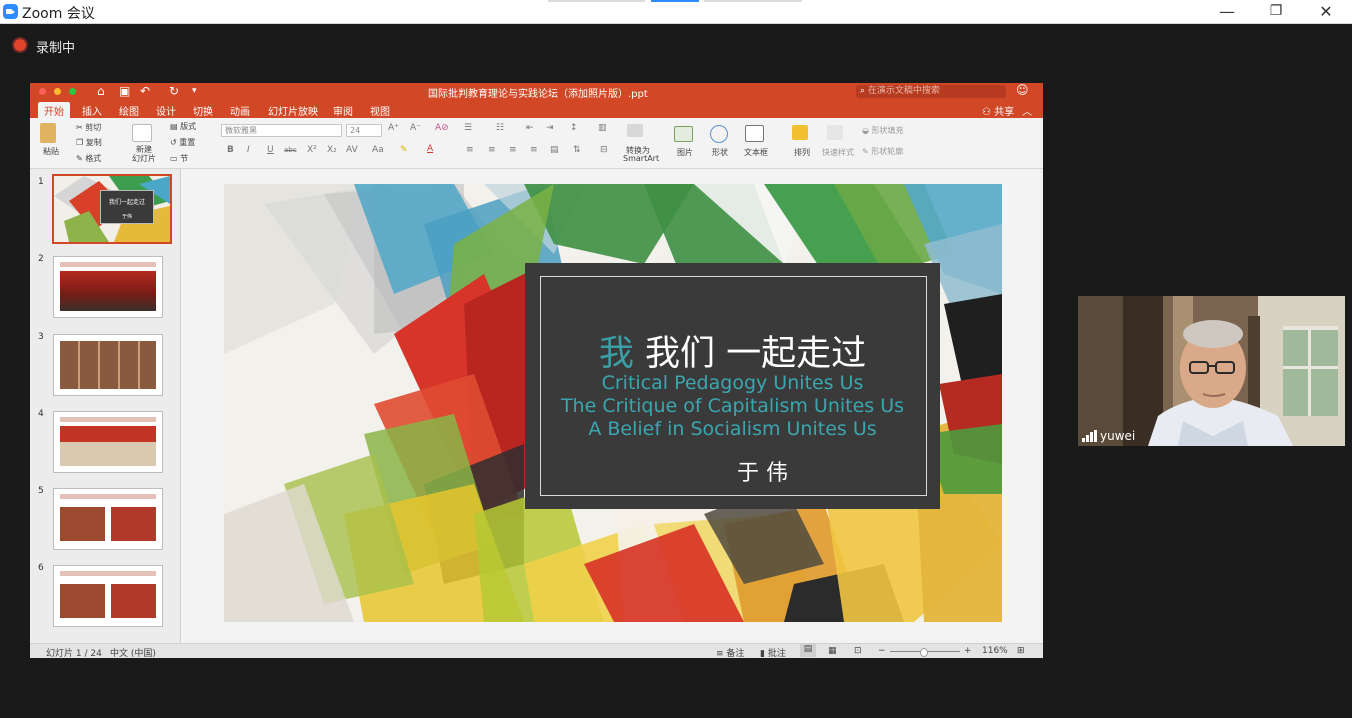 Image resolution: width=1352 pixels, height=718 pixels. I want to click on tab-insert: 插入, so click(92, 110).